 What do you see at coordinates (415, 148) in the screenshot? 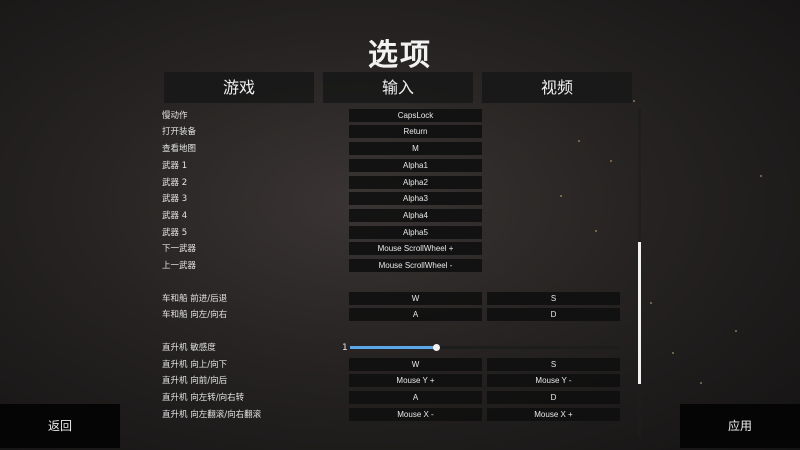
I see `binding-key-primary: M` at bounding box center [415, 148].